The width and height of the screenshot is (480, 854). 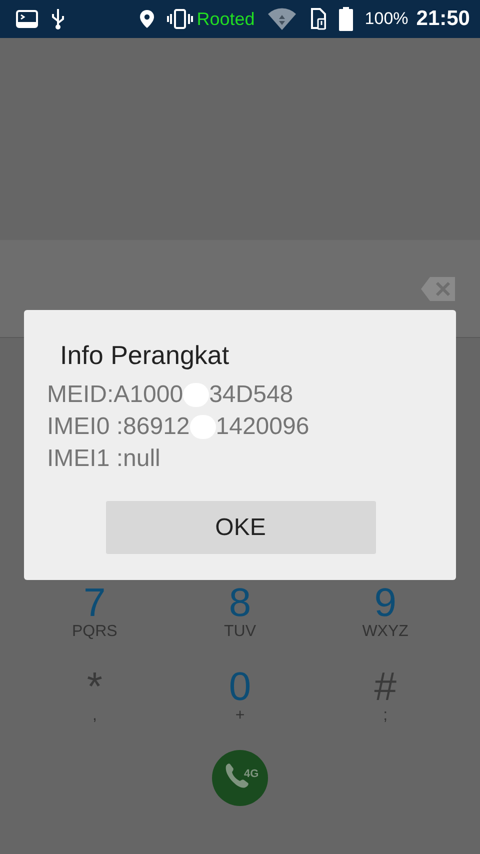 I want to click on sim-card-icon, so click(x=317, y=19).